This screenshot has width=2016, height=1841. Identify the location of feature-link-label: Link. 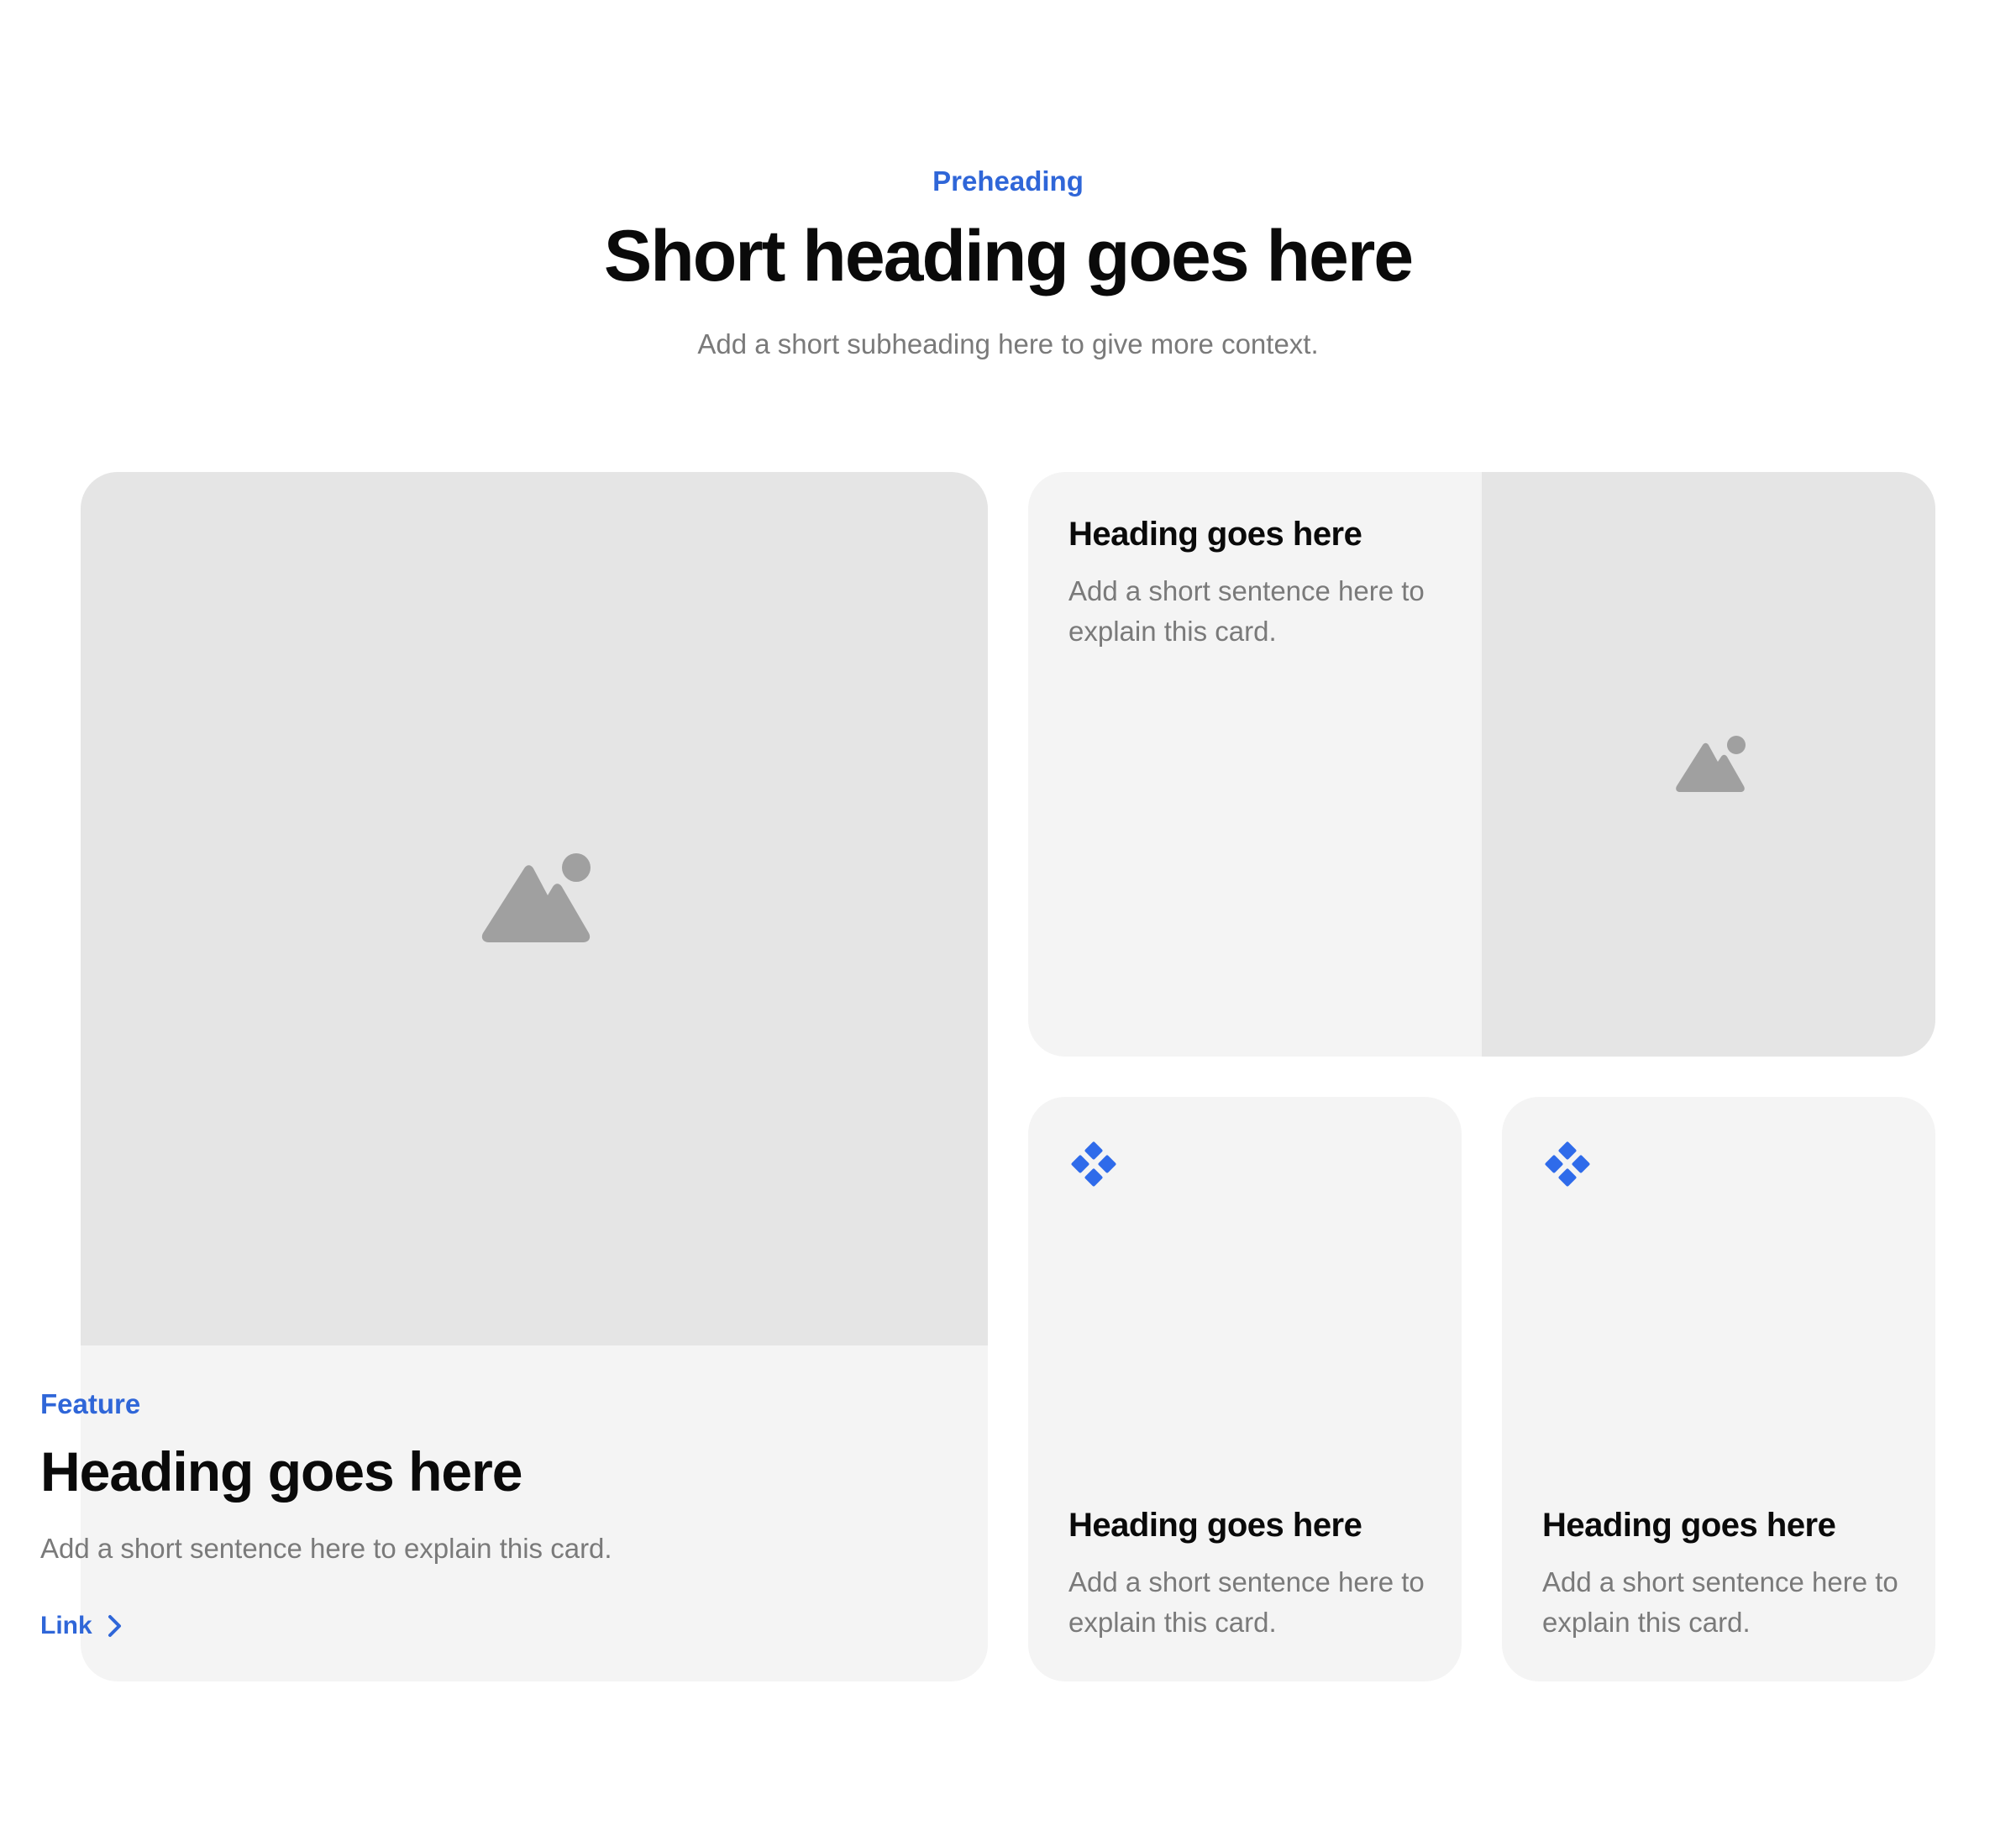
(66, 1625).